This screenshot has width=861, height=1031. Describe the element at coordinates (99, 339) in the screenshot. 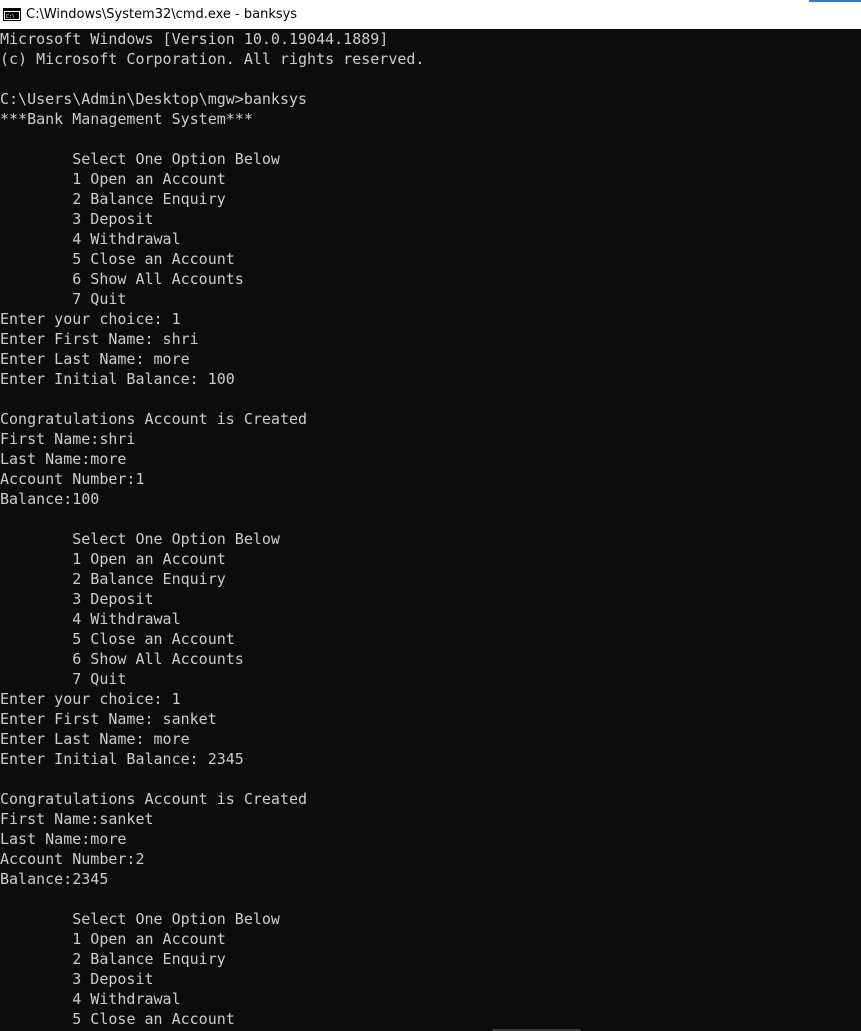

I see `console-line: Enter First Name: shri` at that location.